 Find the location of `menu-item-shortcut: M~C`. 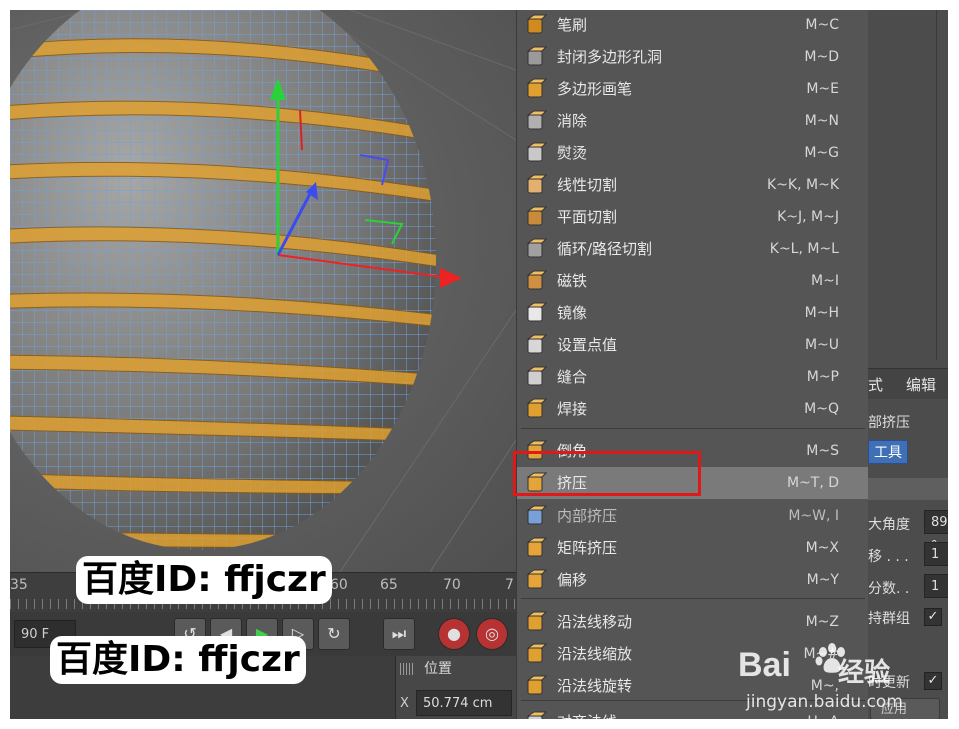

menu-item-shortcut: M~C is located at coordinates (822, 25).